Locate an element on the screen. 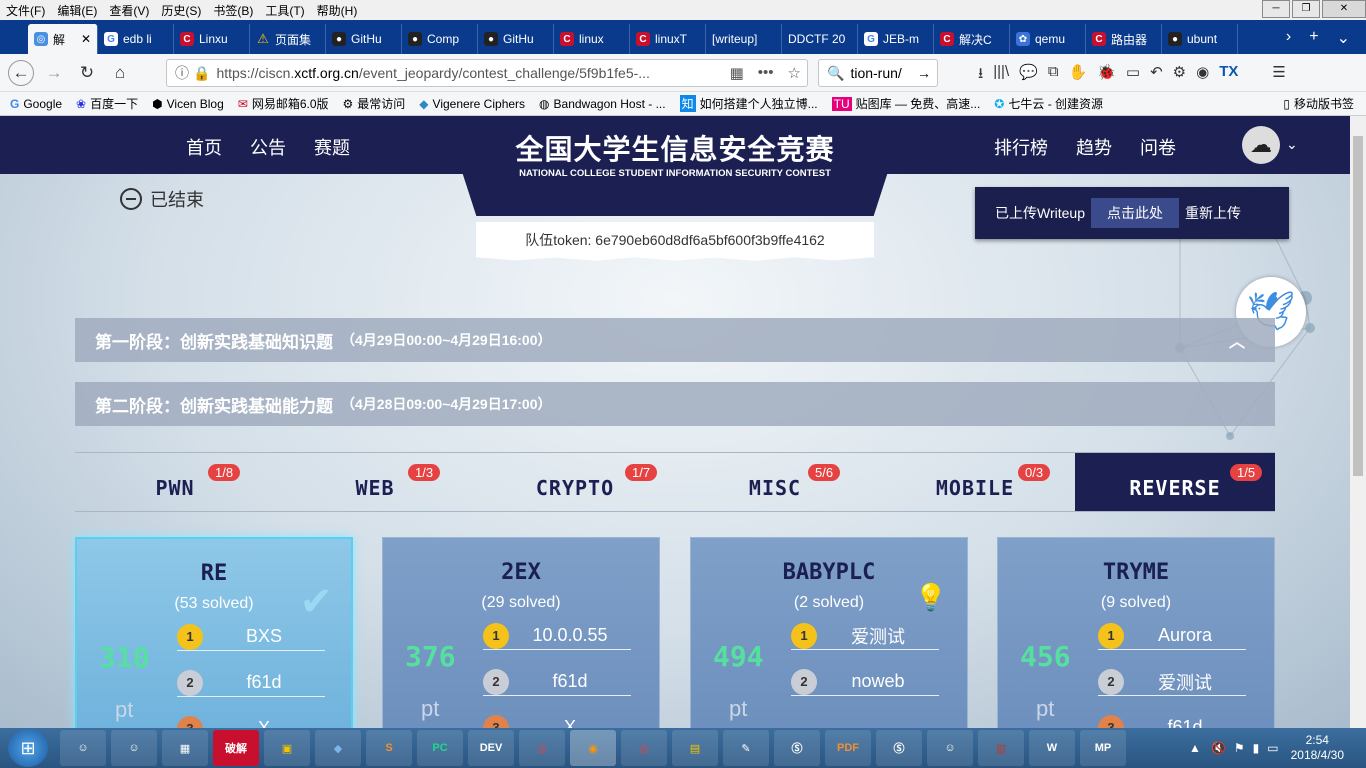 The height and width of the screenshot is (768, 1366). challenge-card-re: RE (53 solved) ✔ 310 pt 1BXS 2f61d 3X is located at coordinates (214, 632).